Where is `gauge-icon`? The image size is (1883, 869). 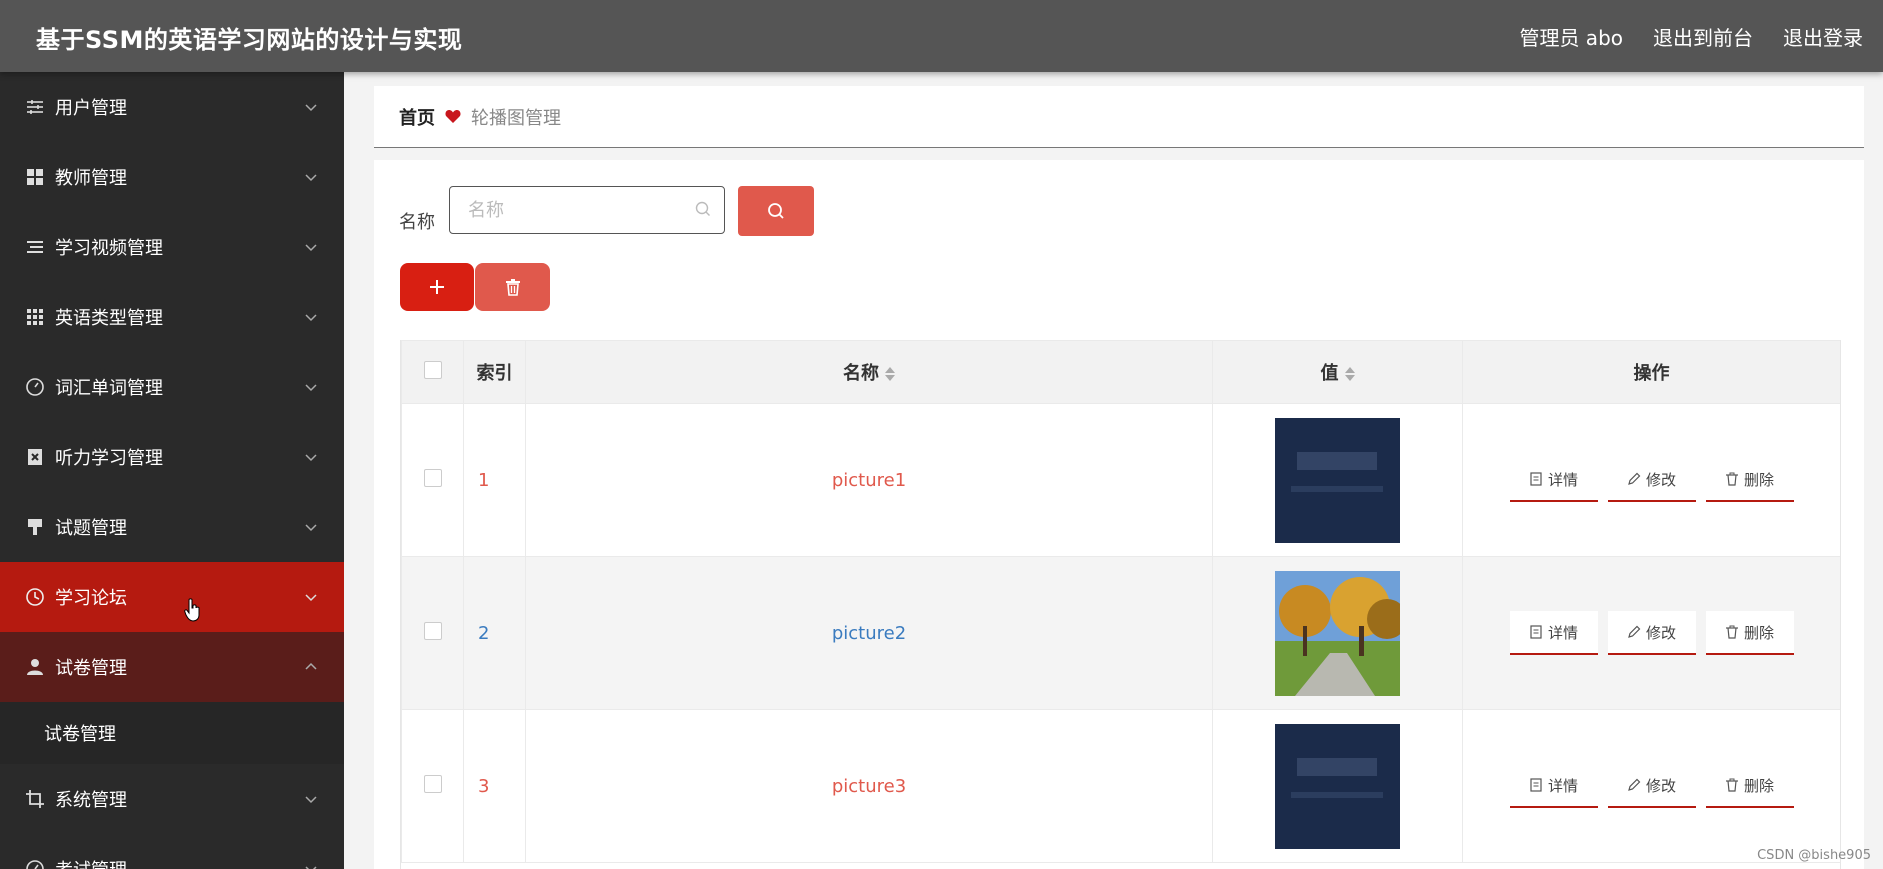
gauge-icon is located at coordinates (35, 387).